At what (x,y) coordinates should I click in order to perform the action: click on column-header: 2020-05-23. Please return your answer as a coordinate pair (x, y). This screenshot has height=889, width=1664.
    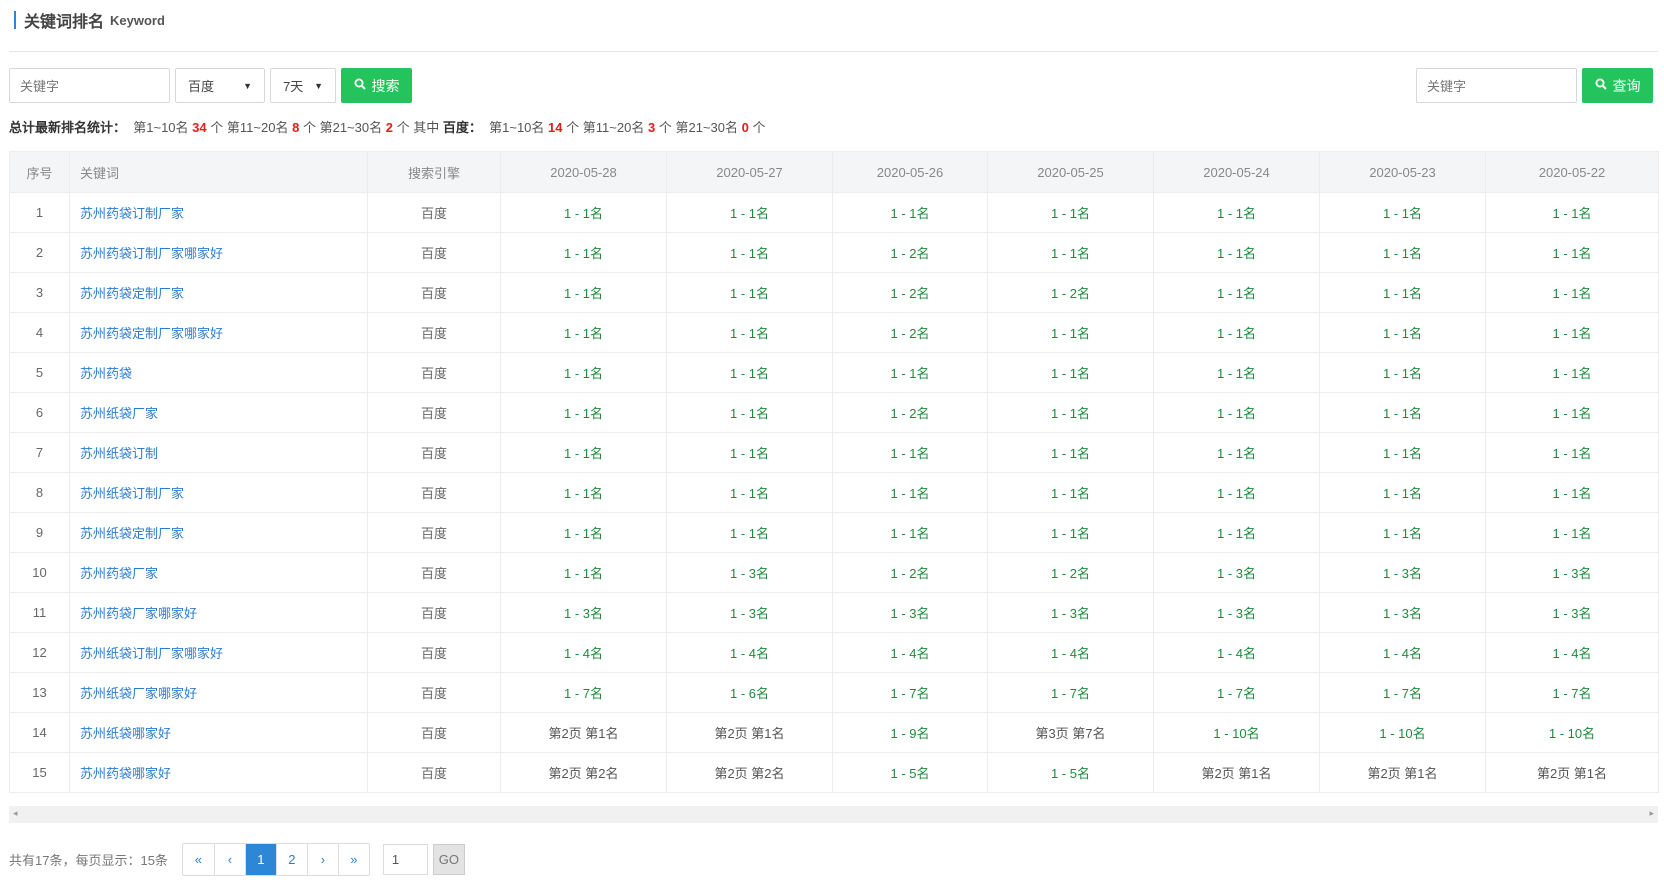
    Looking at the image, I should click on (1402, 172).